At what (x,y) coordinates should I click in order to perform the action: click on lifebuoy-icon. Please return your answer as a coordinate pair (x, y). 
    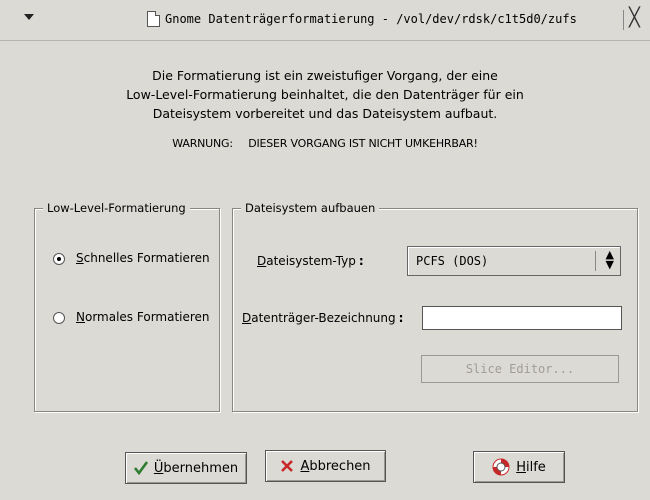
    Looking at the image, I should click on (501, 467).